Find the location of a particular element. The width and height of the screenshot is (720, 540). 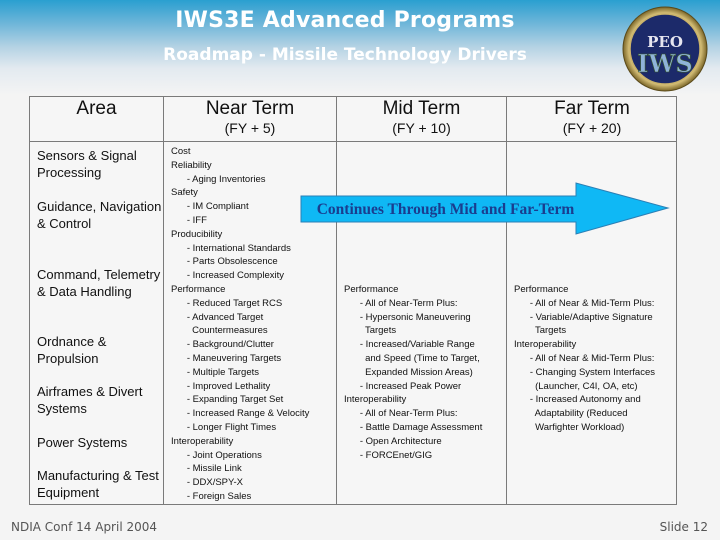

slide-subtitle: Roadmap - Missile Technology Drivers is located at coordinates (345, 55).